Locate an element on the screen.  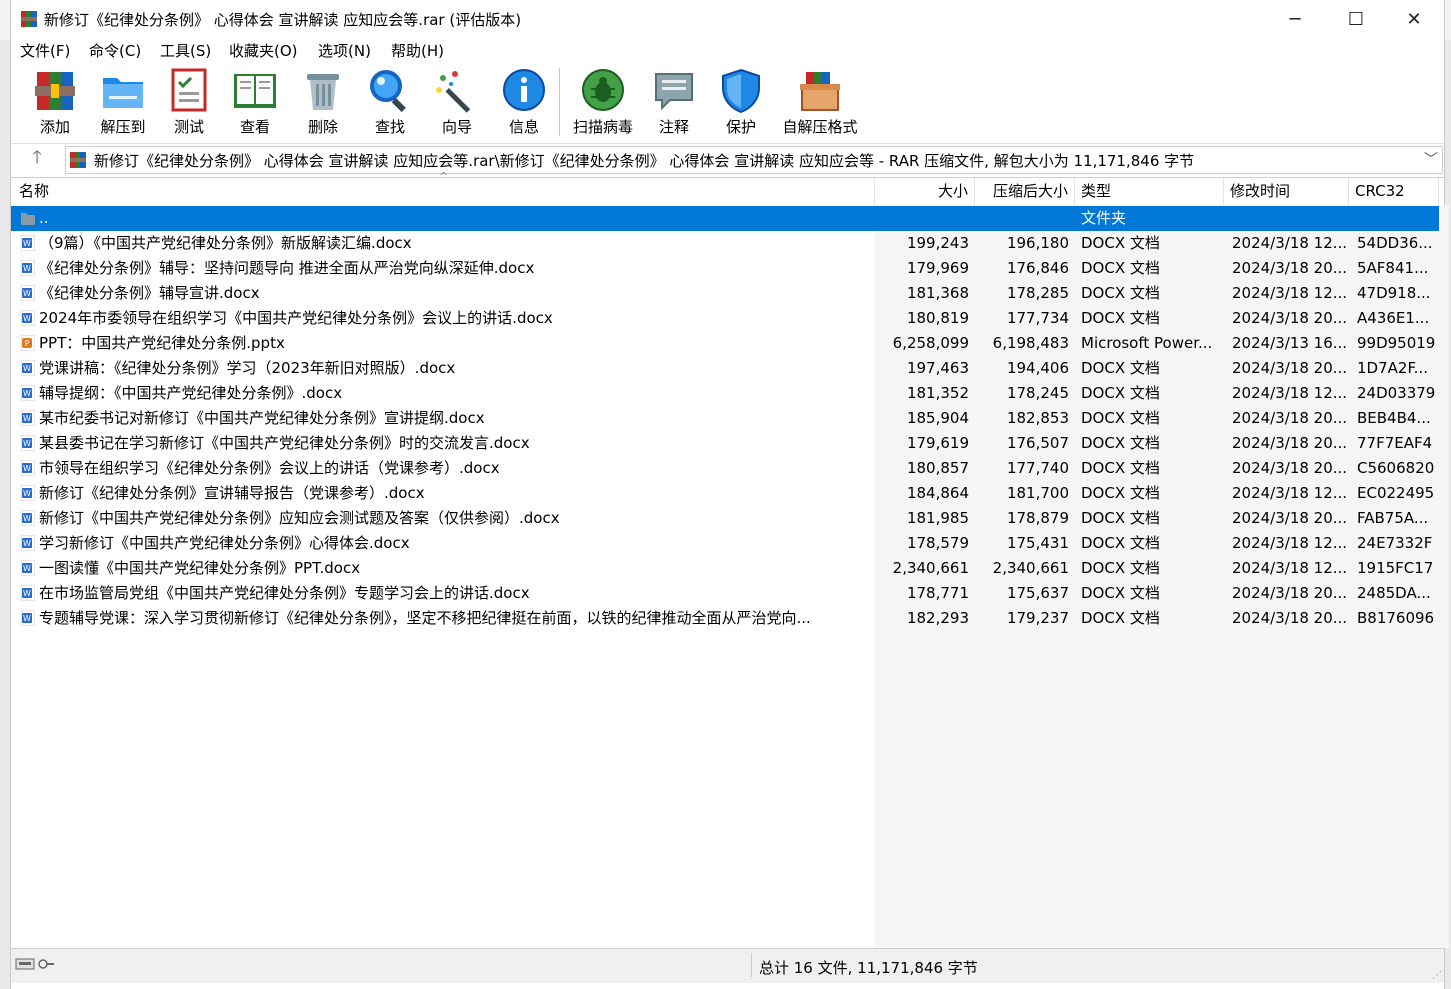
folder-icon is located at coordinates (28, 219).